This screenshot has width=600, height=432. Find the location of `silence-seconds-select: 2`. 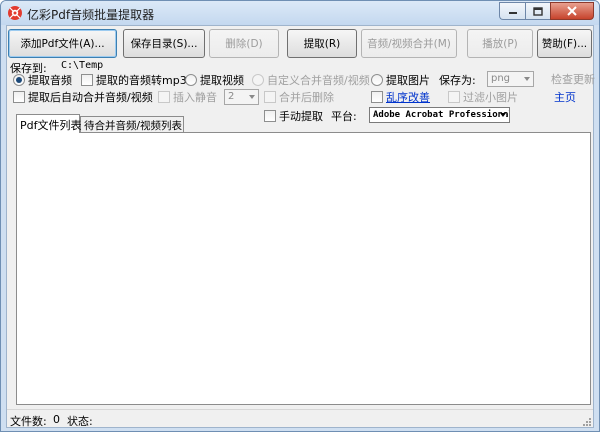

silence-seconds-select: 2 is located at coordinates (241, 97).